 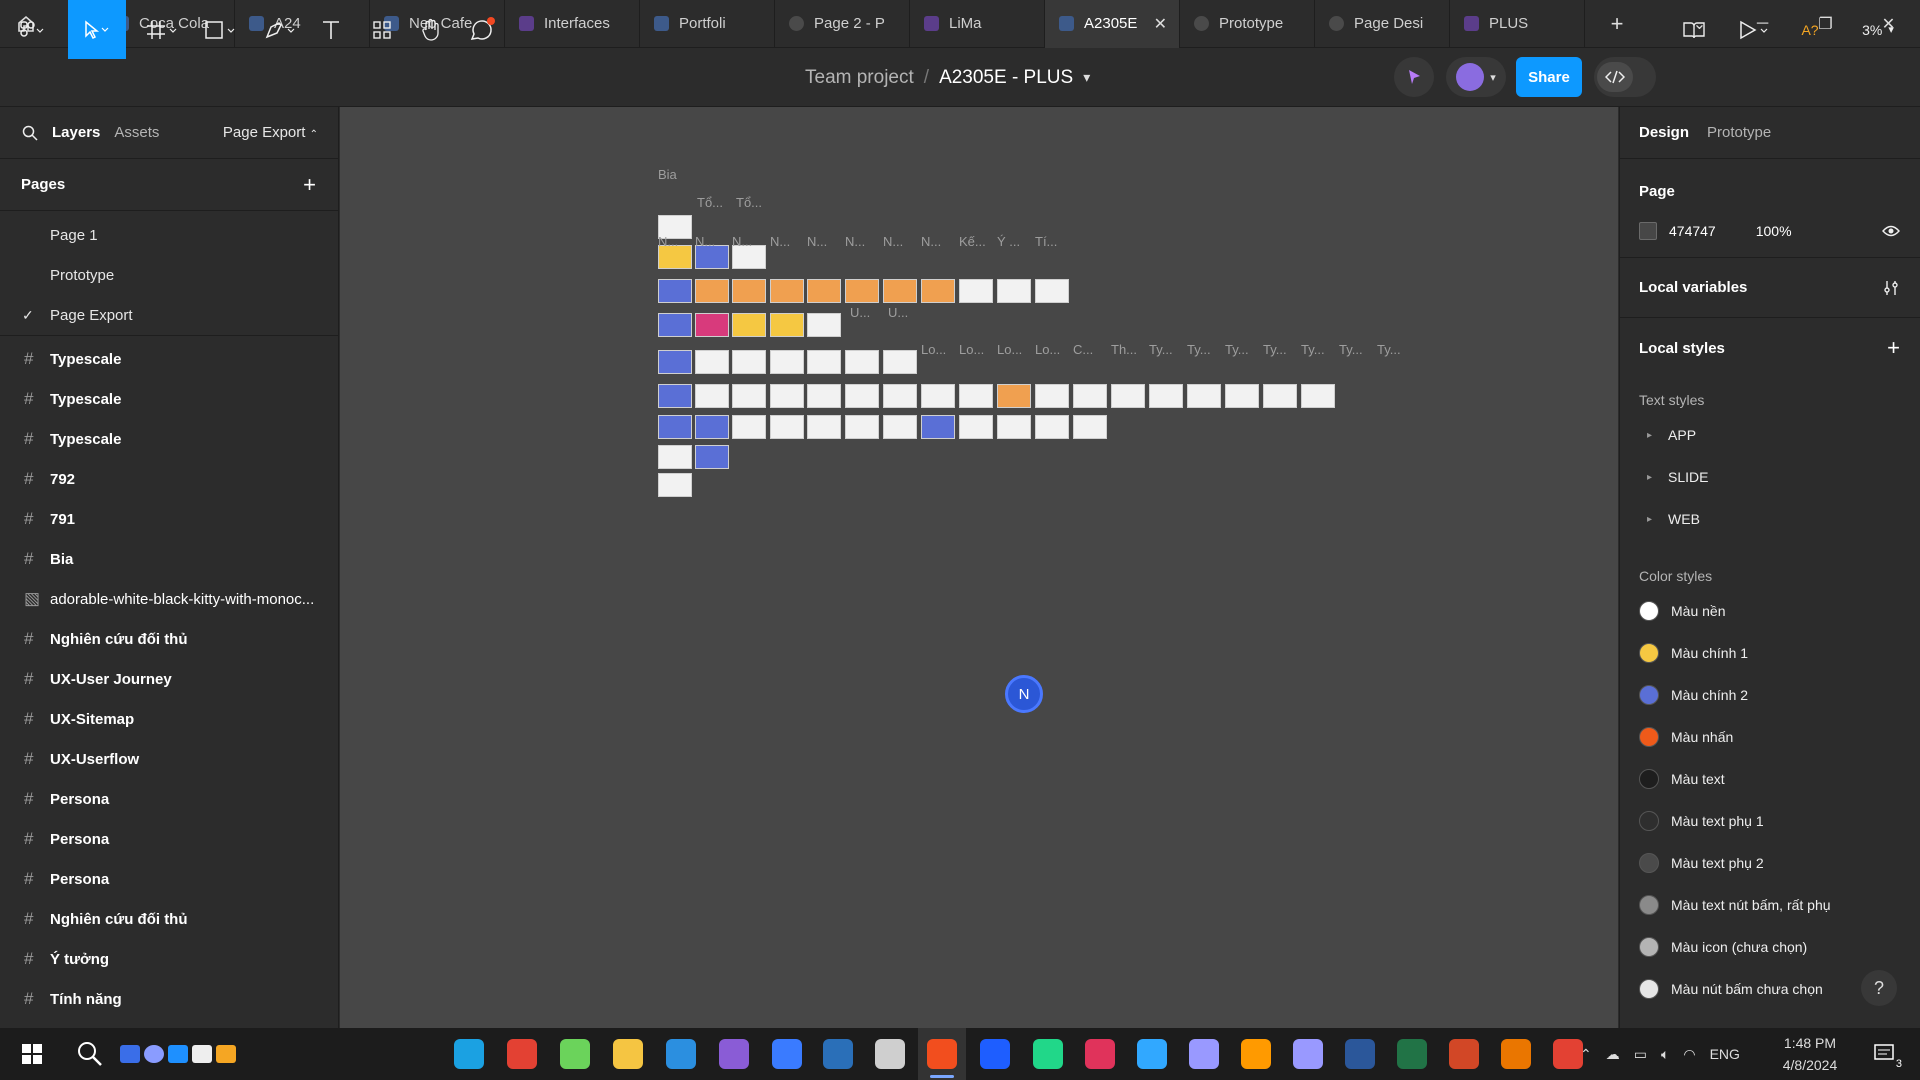 I want to click on taskbar-clock: 1:48 PM 4/8/2024, so click(x=1810, y=1054).